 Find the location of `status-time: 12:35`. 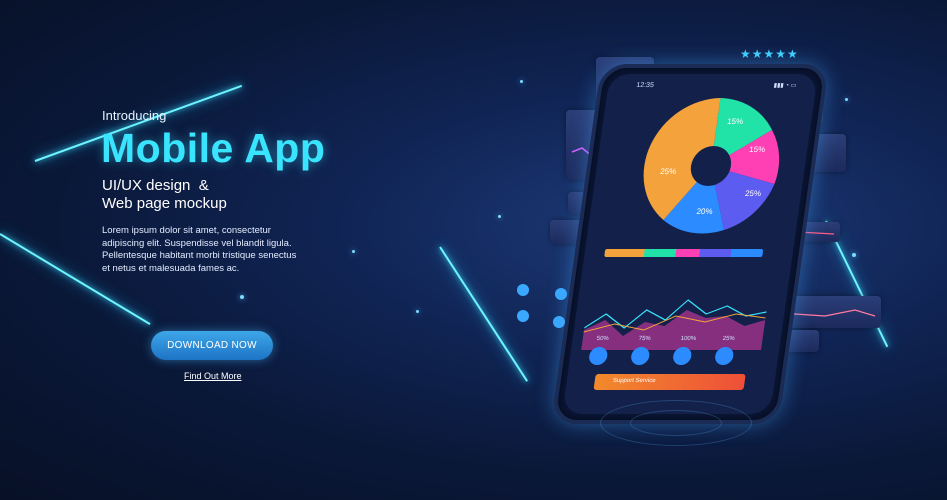

status-time: 12:35 is located at coordinates (645, 85).